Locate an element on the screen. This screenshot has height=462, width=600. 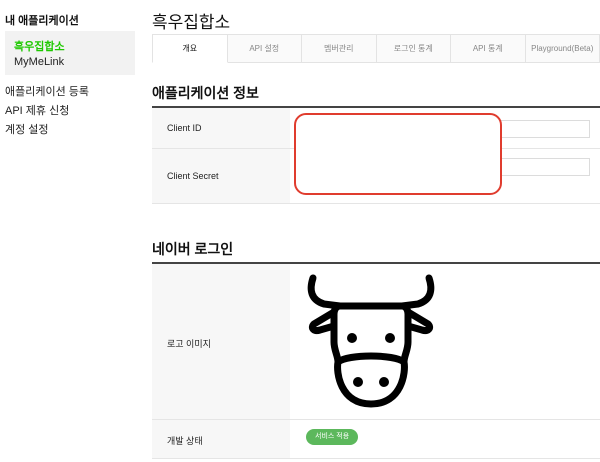
sidebar-link-account-settings: 계정 설정 is located at coordinates (27, 129).